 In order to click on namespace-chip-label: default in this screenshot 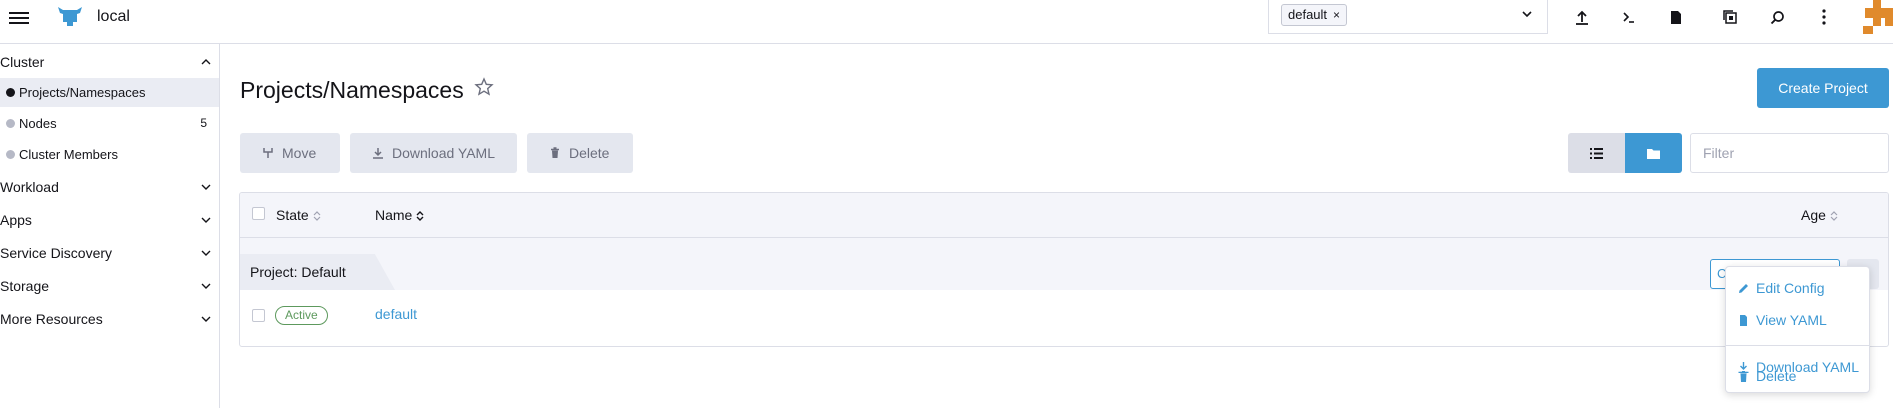, I will do `click(1308, 14)`.